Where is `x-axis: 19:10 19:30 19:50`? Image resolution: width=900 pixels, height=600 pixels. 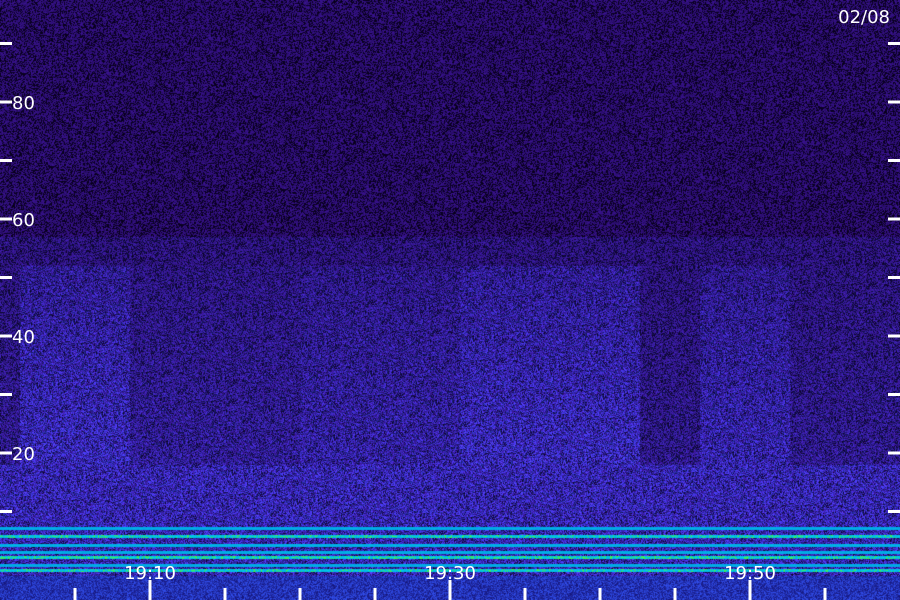 x-axis: 19:10 19:30 19:50 is located at coordinates (450, 581).